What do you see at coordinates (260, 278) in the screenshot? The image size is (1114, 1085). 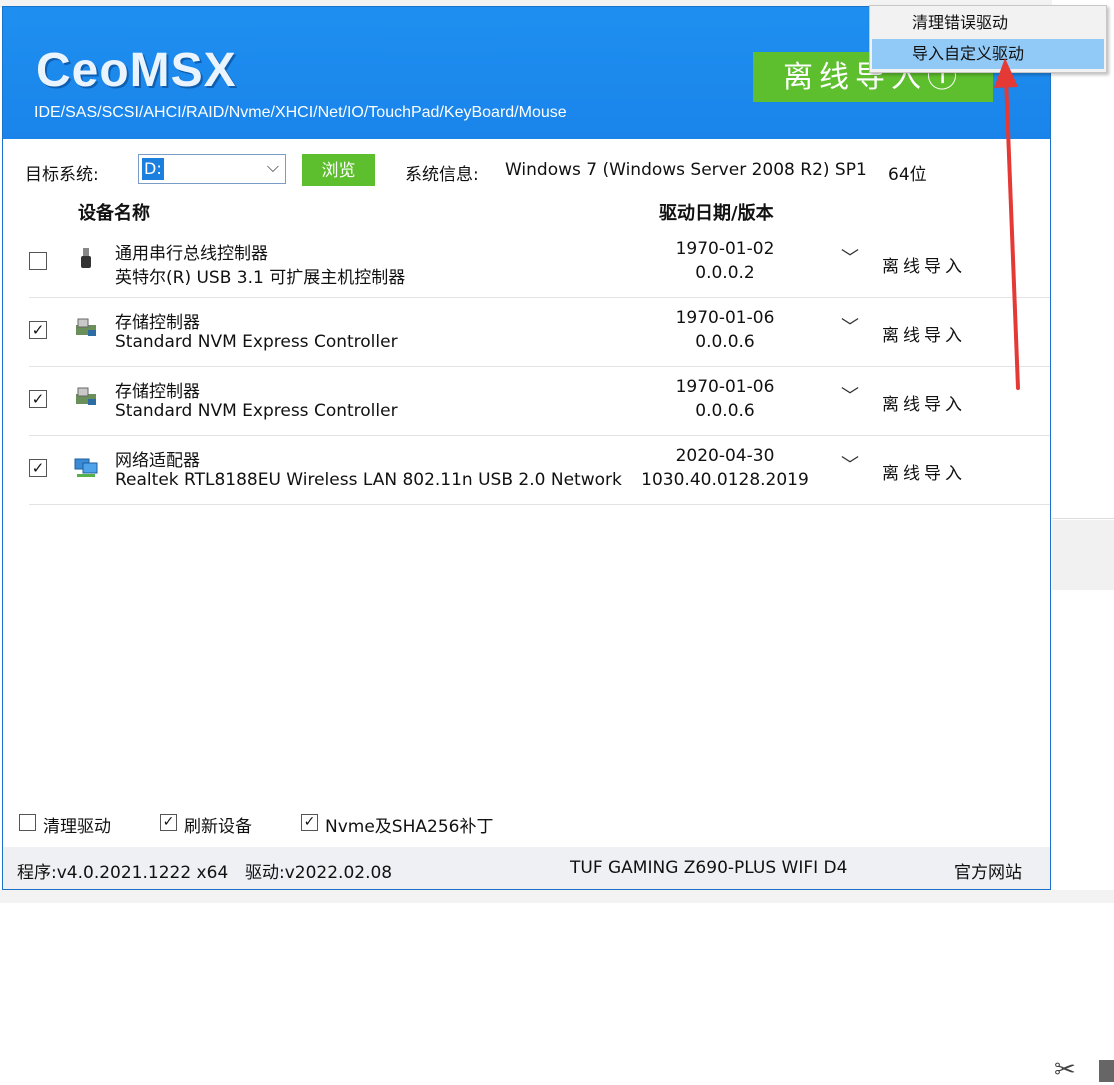 I see `device-name: 英特尔(R) USB 3.1 可扩展主机控制器` at bounding box center [260, 278].